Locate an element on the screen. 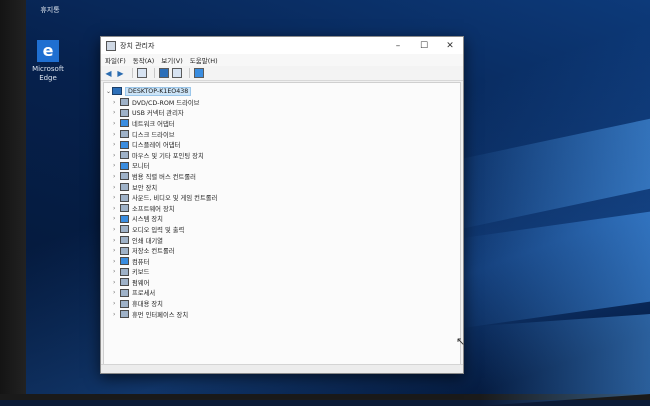 This screenshot has width=650, height=406. tree-item-display-adapter: › 디스플레이 어댑터 is located at coordinates (165, 144).